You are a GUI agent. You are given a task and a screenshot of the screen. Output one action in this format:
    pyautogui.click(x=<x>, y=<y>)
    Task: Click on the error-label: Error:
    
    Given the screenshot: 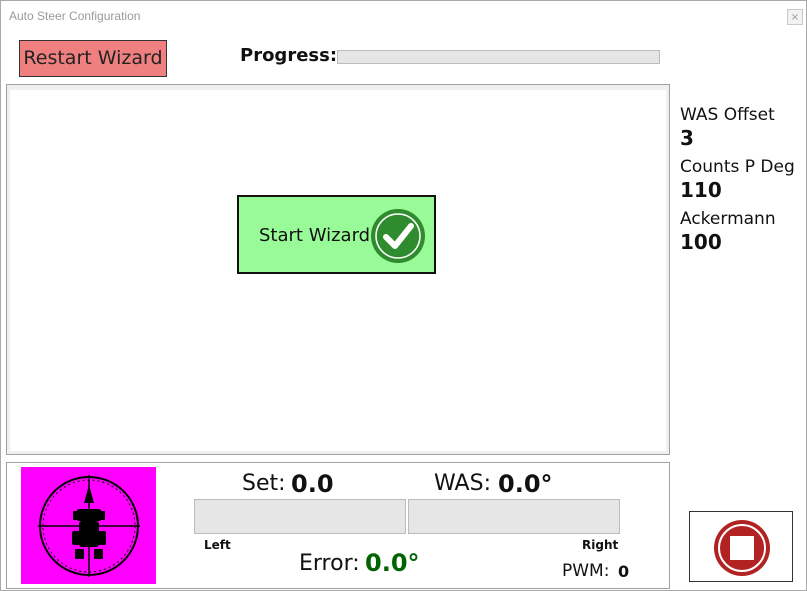 What is the action you would take?
    pyautogui.click(x=329, y=563)
    